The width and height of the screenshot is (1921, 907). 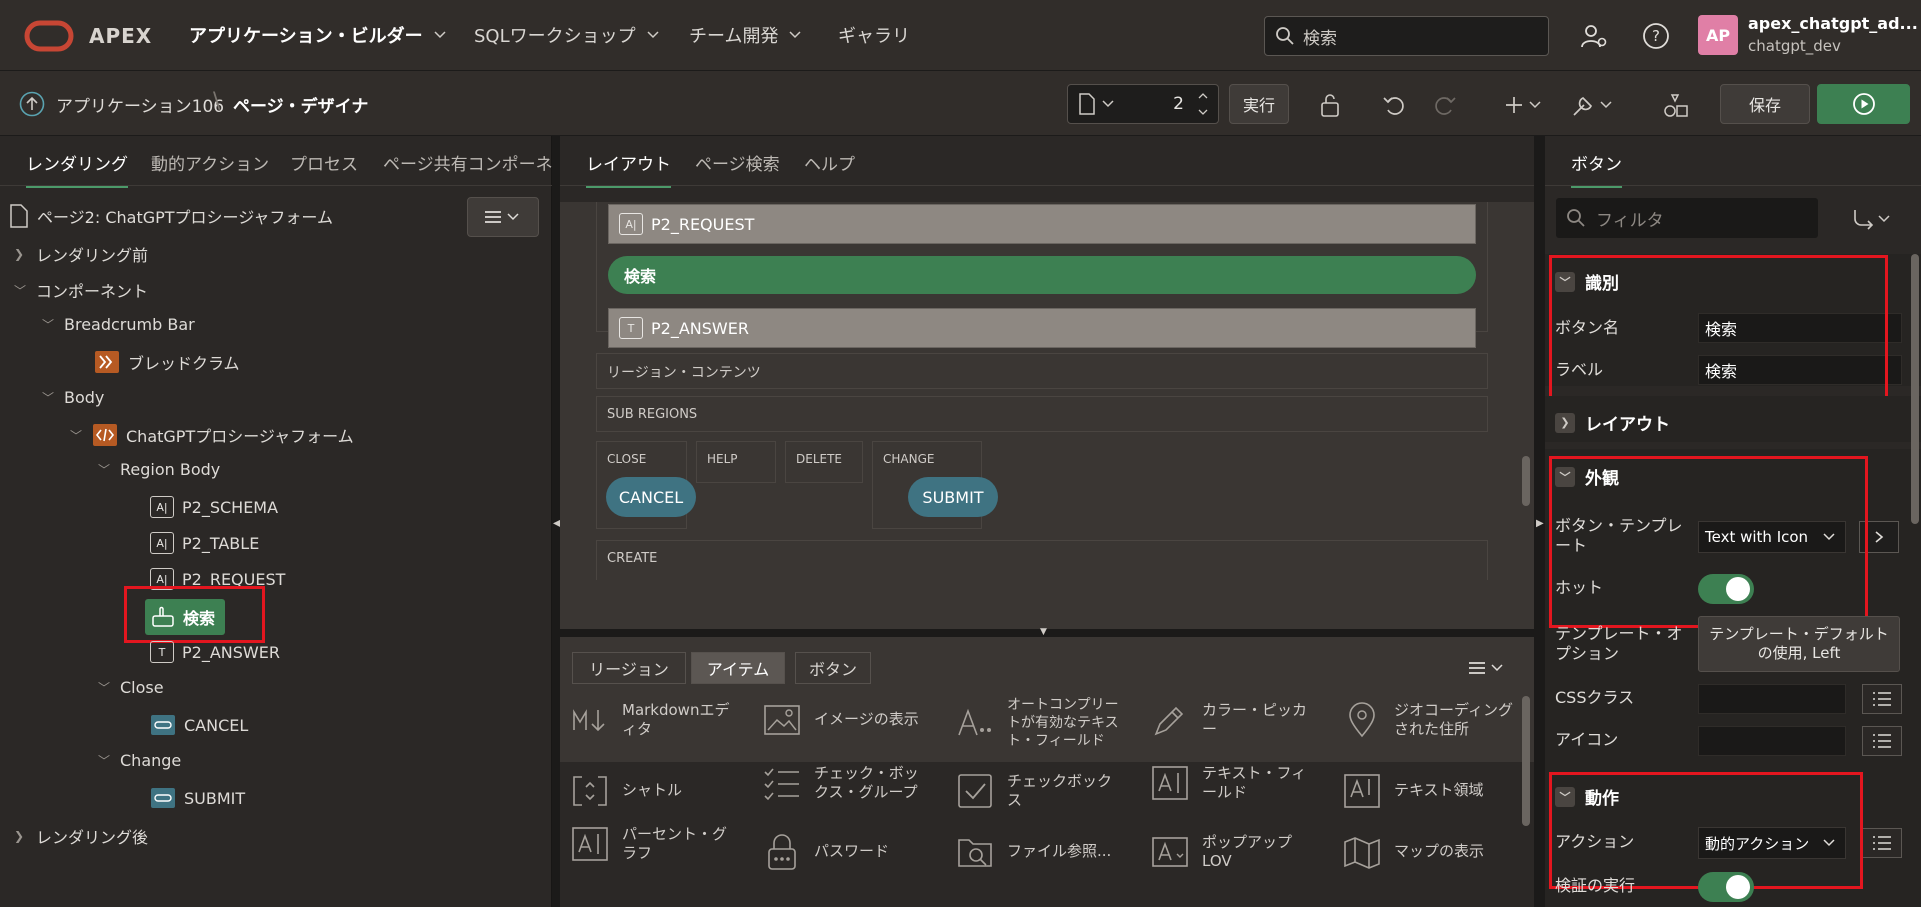 I want to click on canvas-search-button: 検索, so click(x=1042, y=275).